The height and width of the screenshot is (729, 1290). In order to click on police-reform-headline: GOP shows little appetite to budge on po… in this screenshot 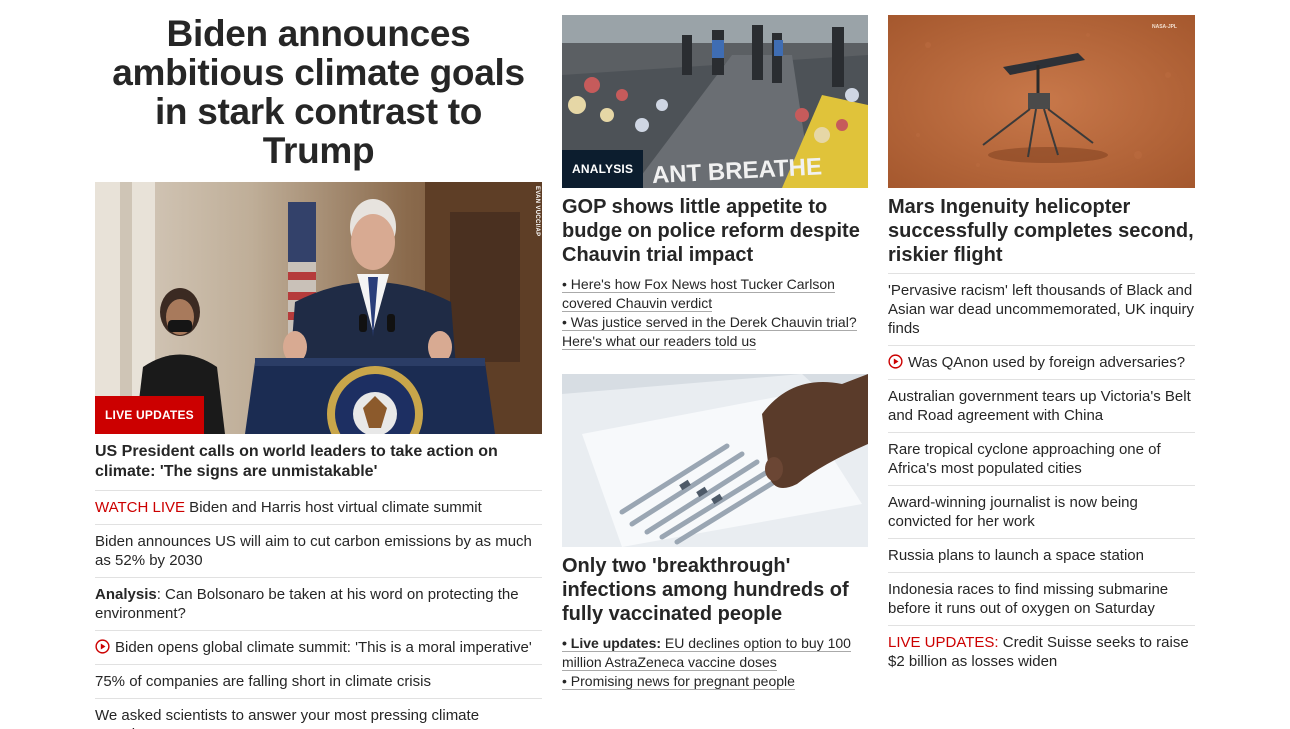, I will do `click(715, 230)`.